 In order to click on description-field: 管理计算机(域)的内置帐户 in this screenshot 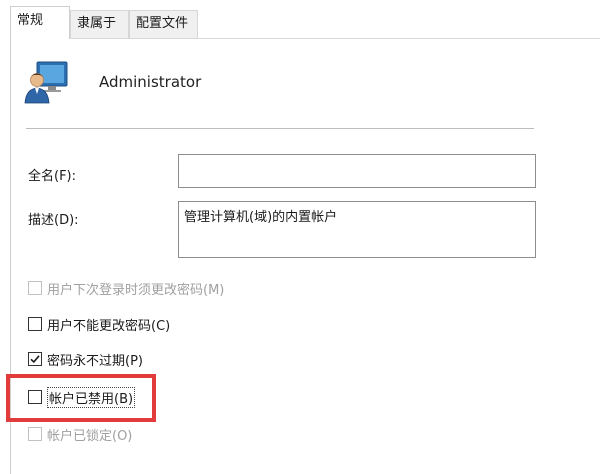, I will do `click(357, 229)`.